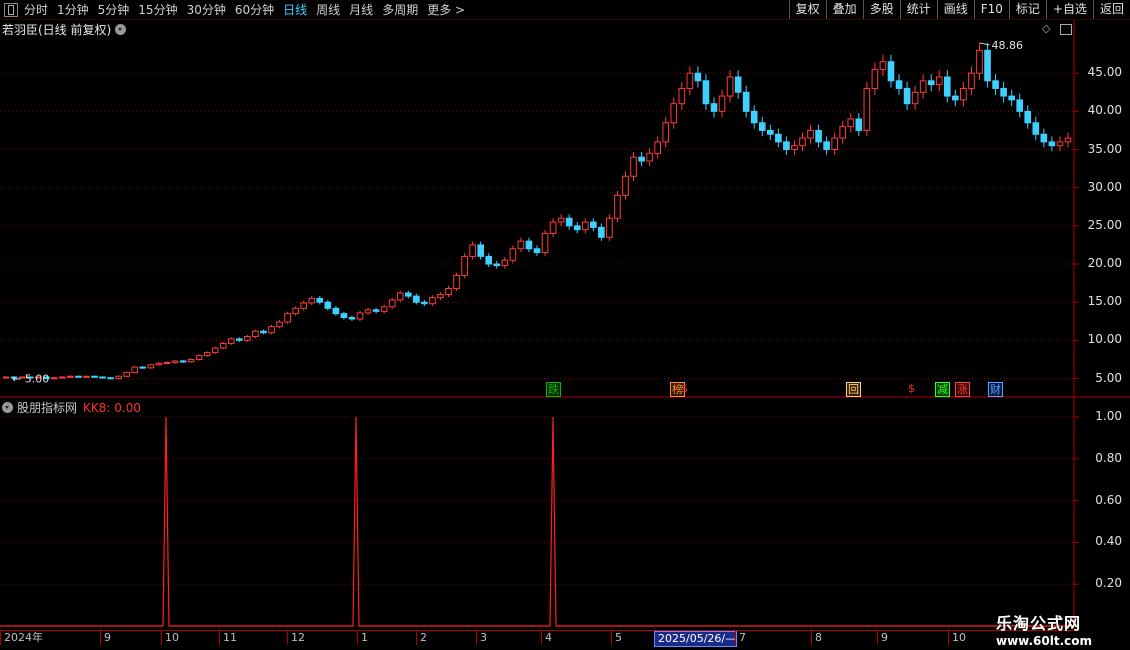 This screenshot has height=650, width=1130. Describe the element at coordinates (1108, 583) in the screenshot. I see `indicator-tick-label: 0.20` at that location.